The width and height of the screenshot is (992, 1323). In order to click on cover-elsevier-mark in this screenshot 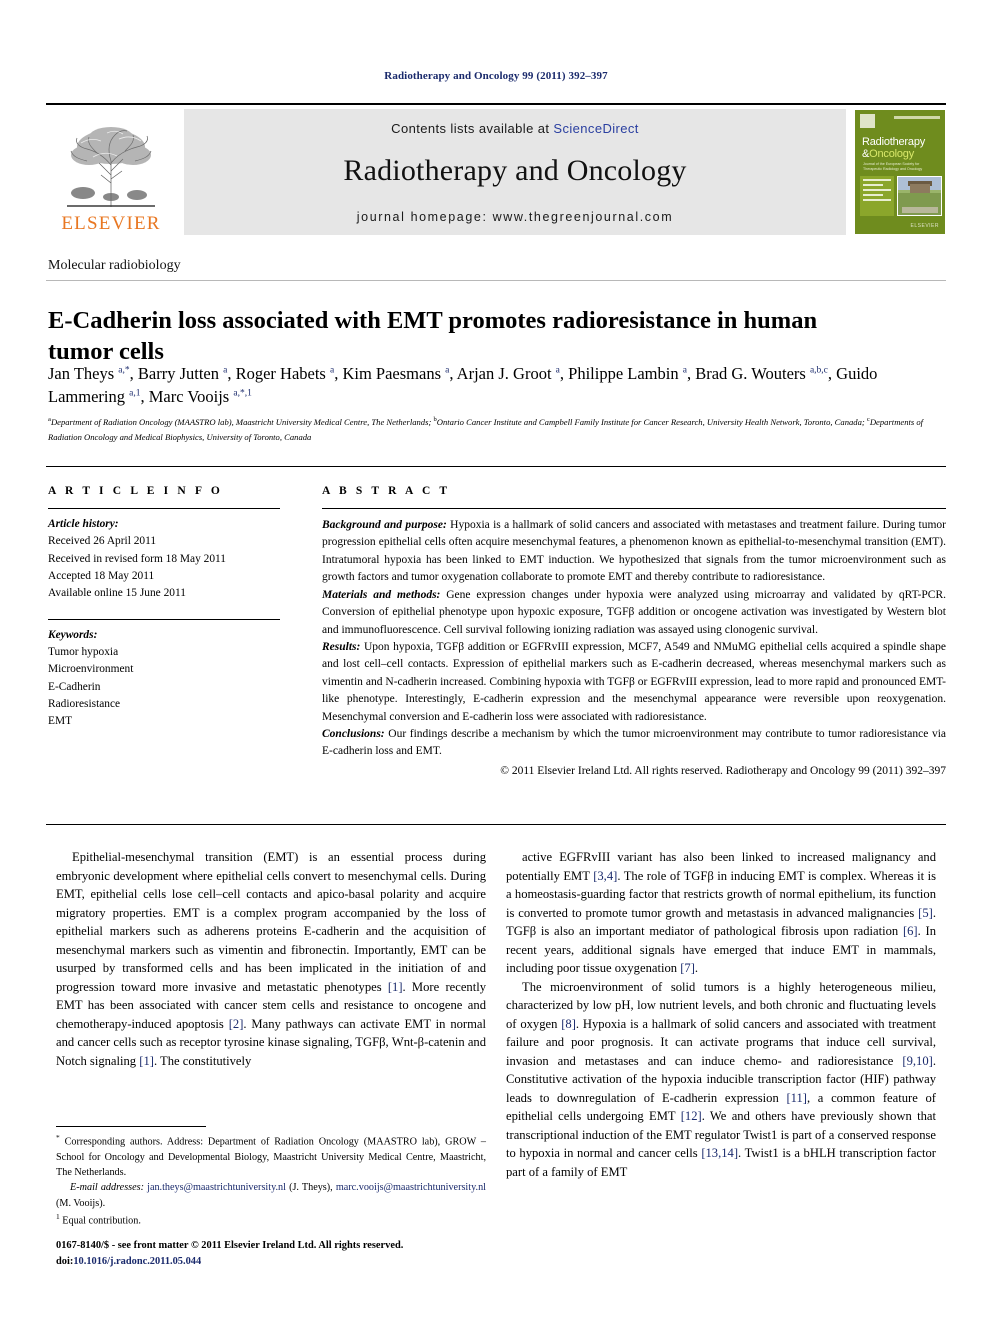, I will do `click(867, 121)`.